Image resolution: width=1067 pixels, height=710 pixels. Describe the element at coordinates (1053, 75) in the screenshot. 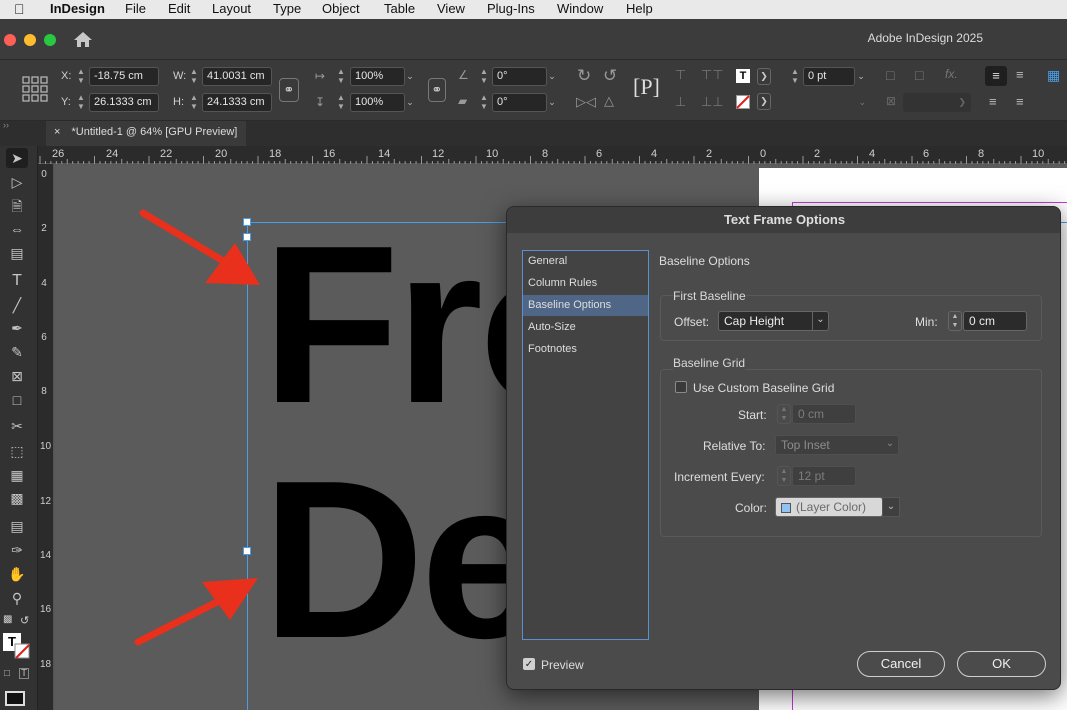

I see `auto-fit-icon: ▦` at that location.